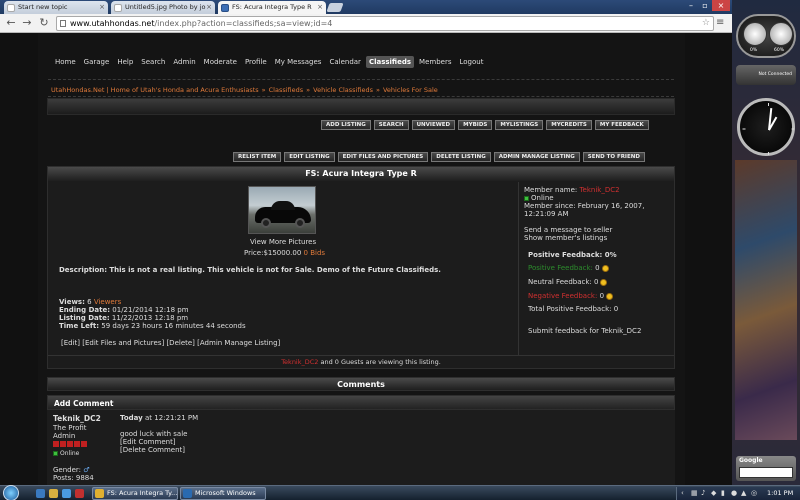 The width and height of the screenshot is (800, 500). I want to click on admin-manage-link: [Admin Manage Listing], so click(238, 343).